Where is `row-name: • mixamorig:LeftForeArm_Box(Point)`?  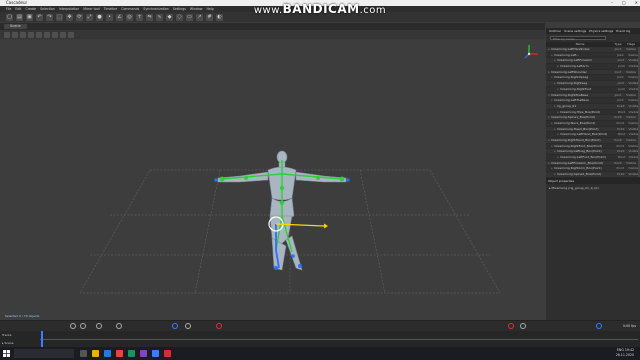
row-name: • mixamorig:LeftForeArm_Box(Point) is located at coordinates (575, 162).